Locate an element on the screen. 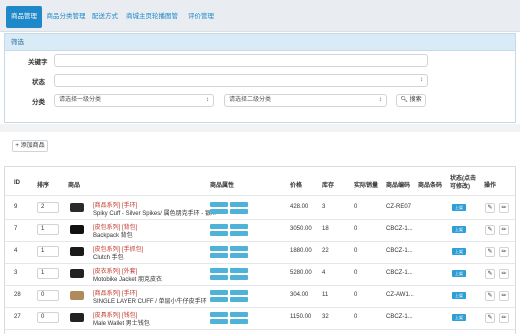 The height and width of the screenshot is (334, 520). th-attributes: 商品属性 is located at coordinates (222, 186).